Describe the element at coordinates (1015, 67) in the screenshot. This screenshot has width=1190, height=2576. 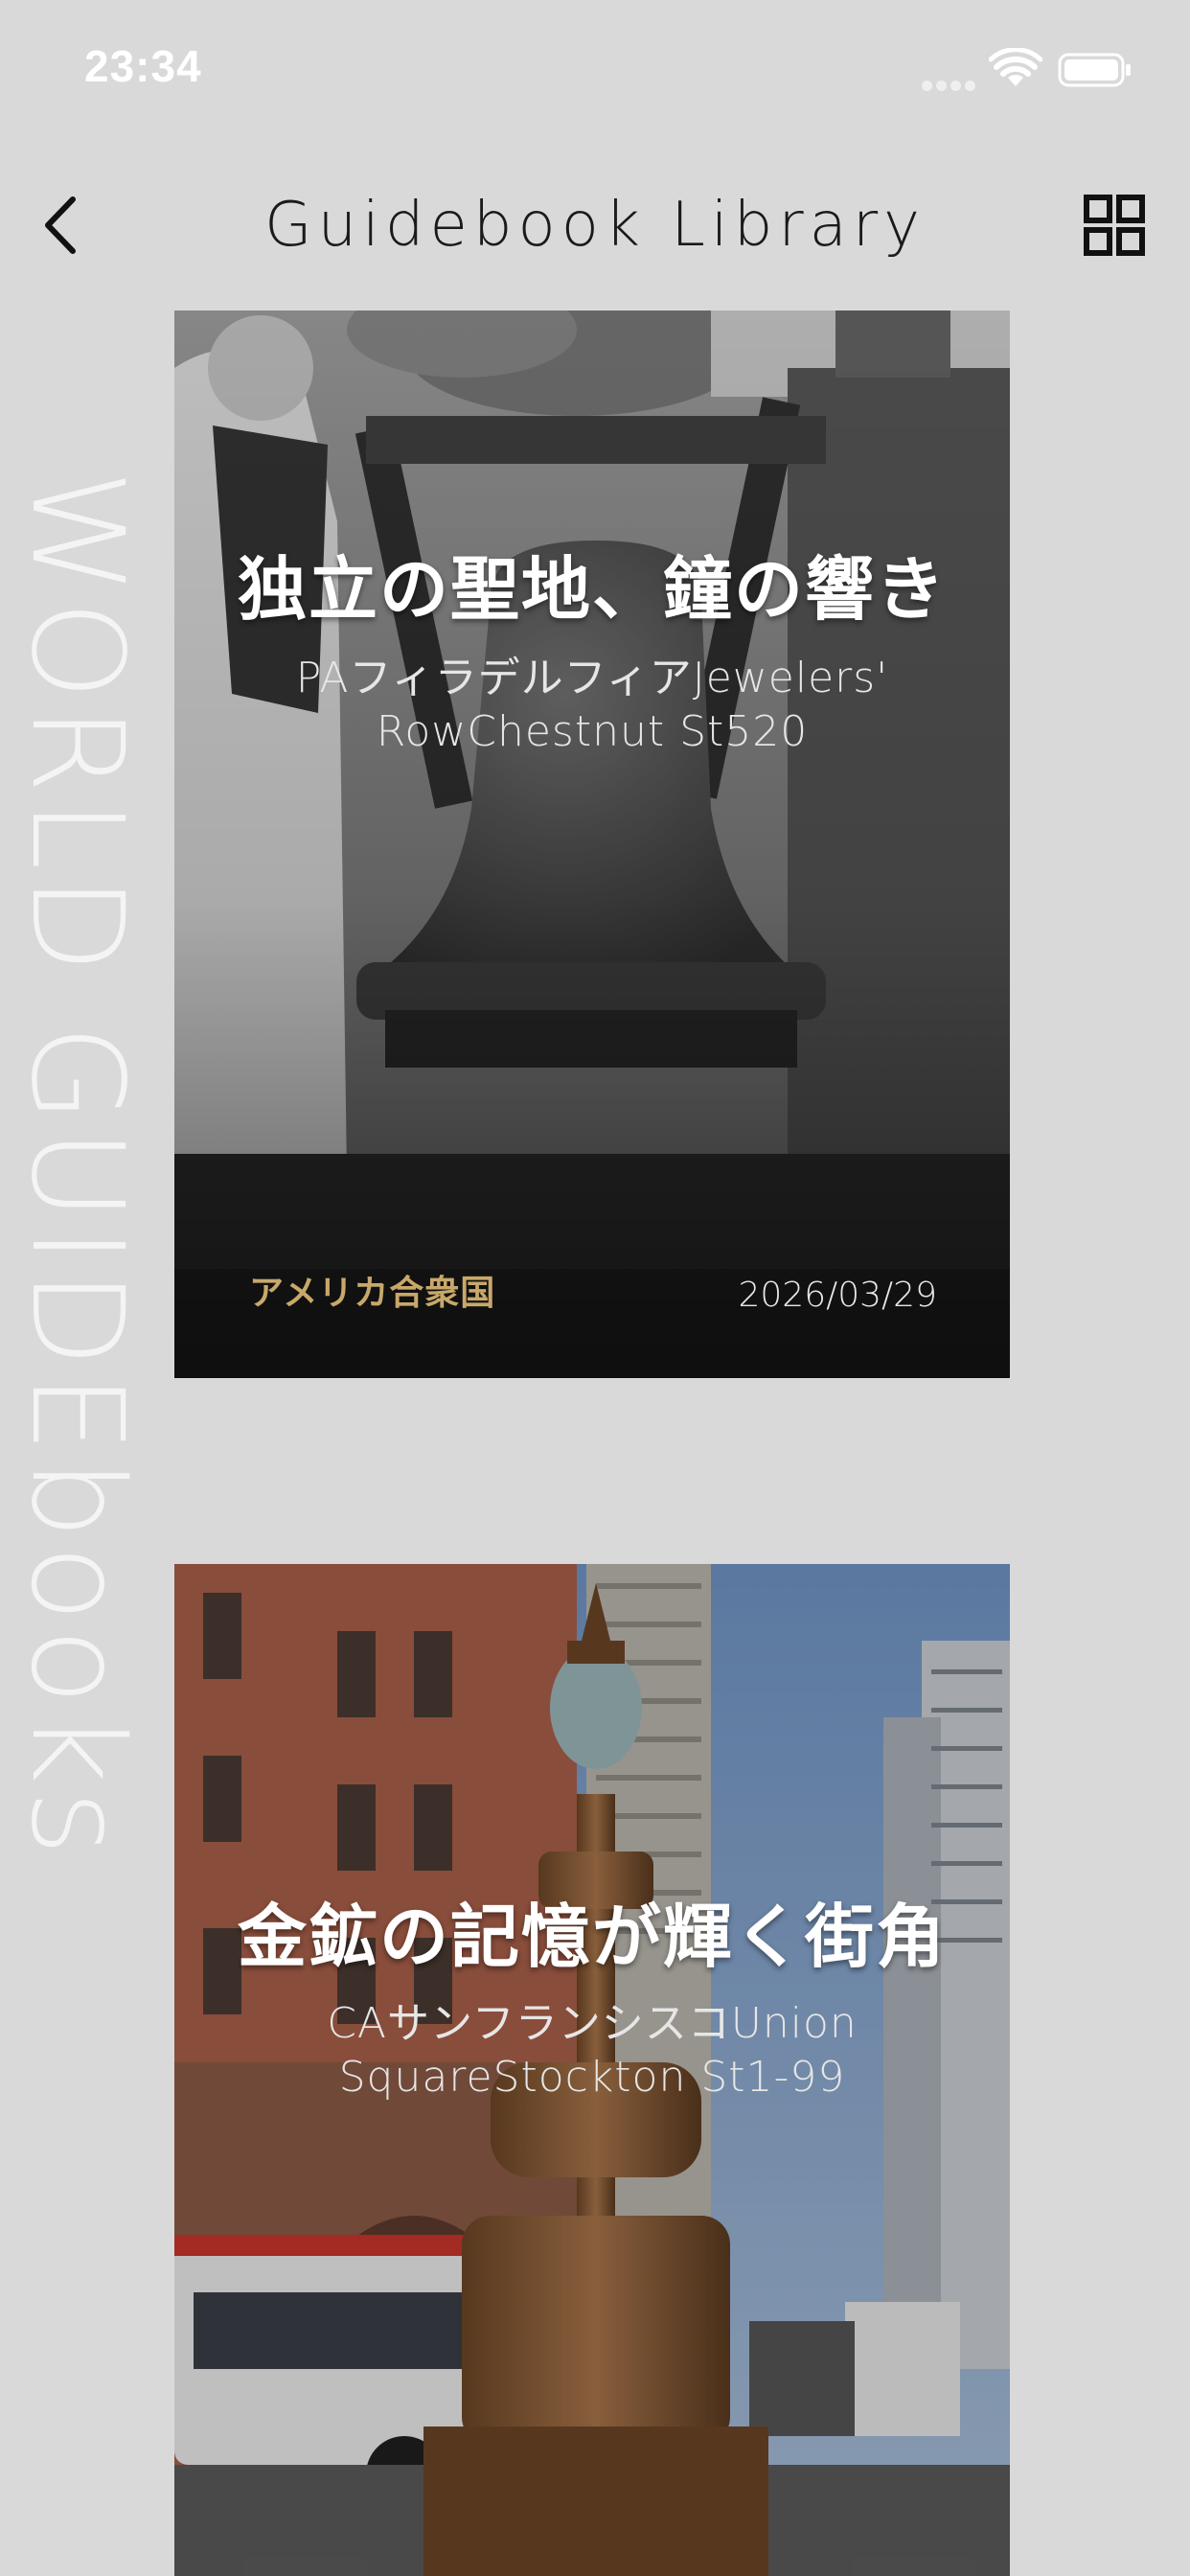
I see `wifi-icon` at that location.